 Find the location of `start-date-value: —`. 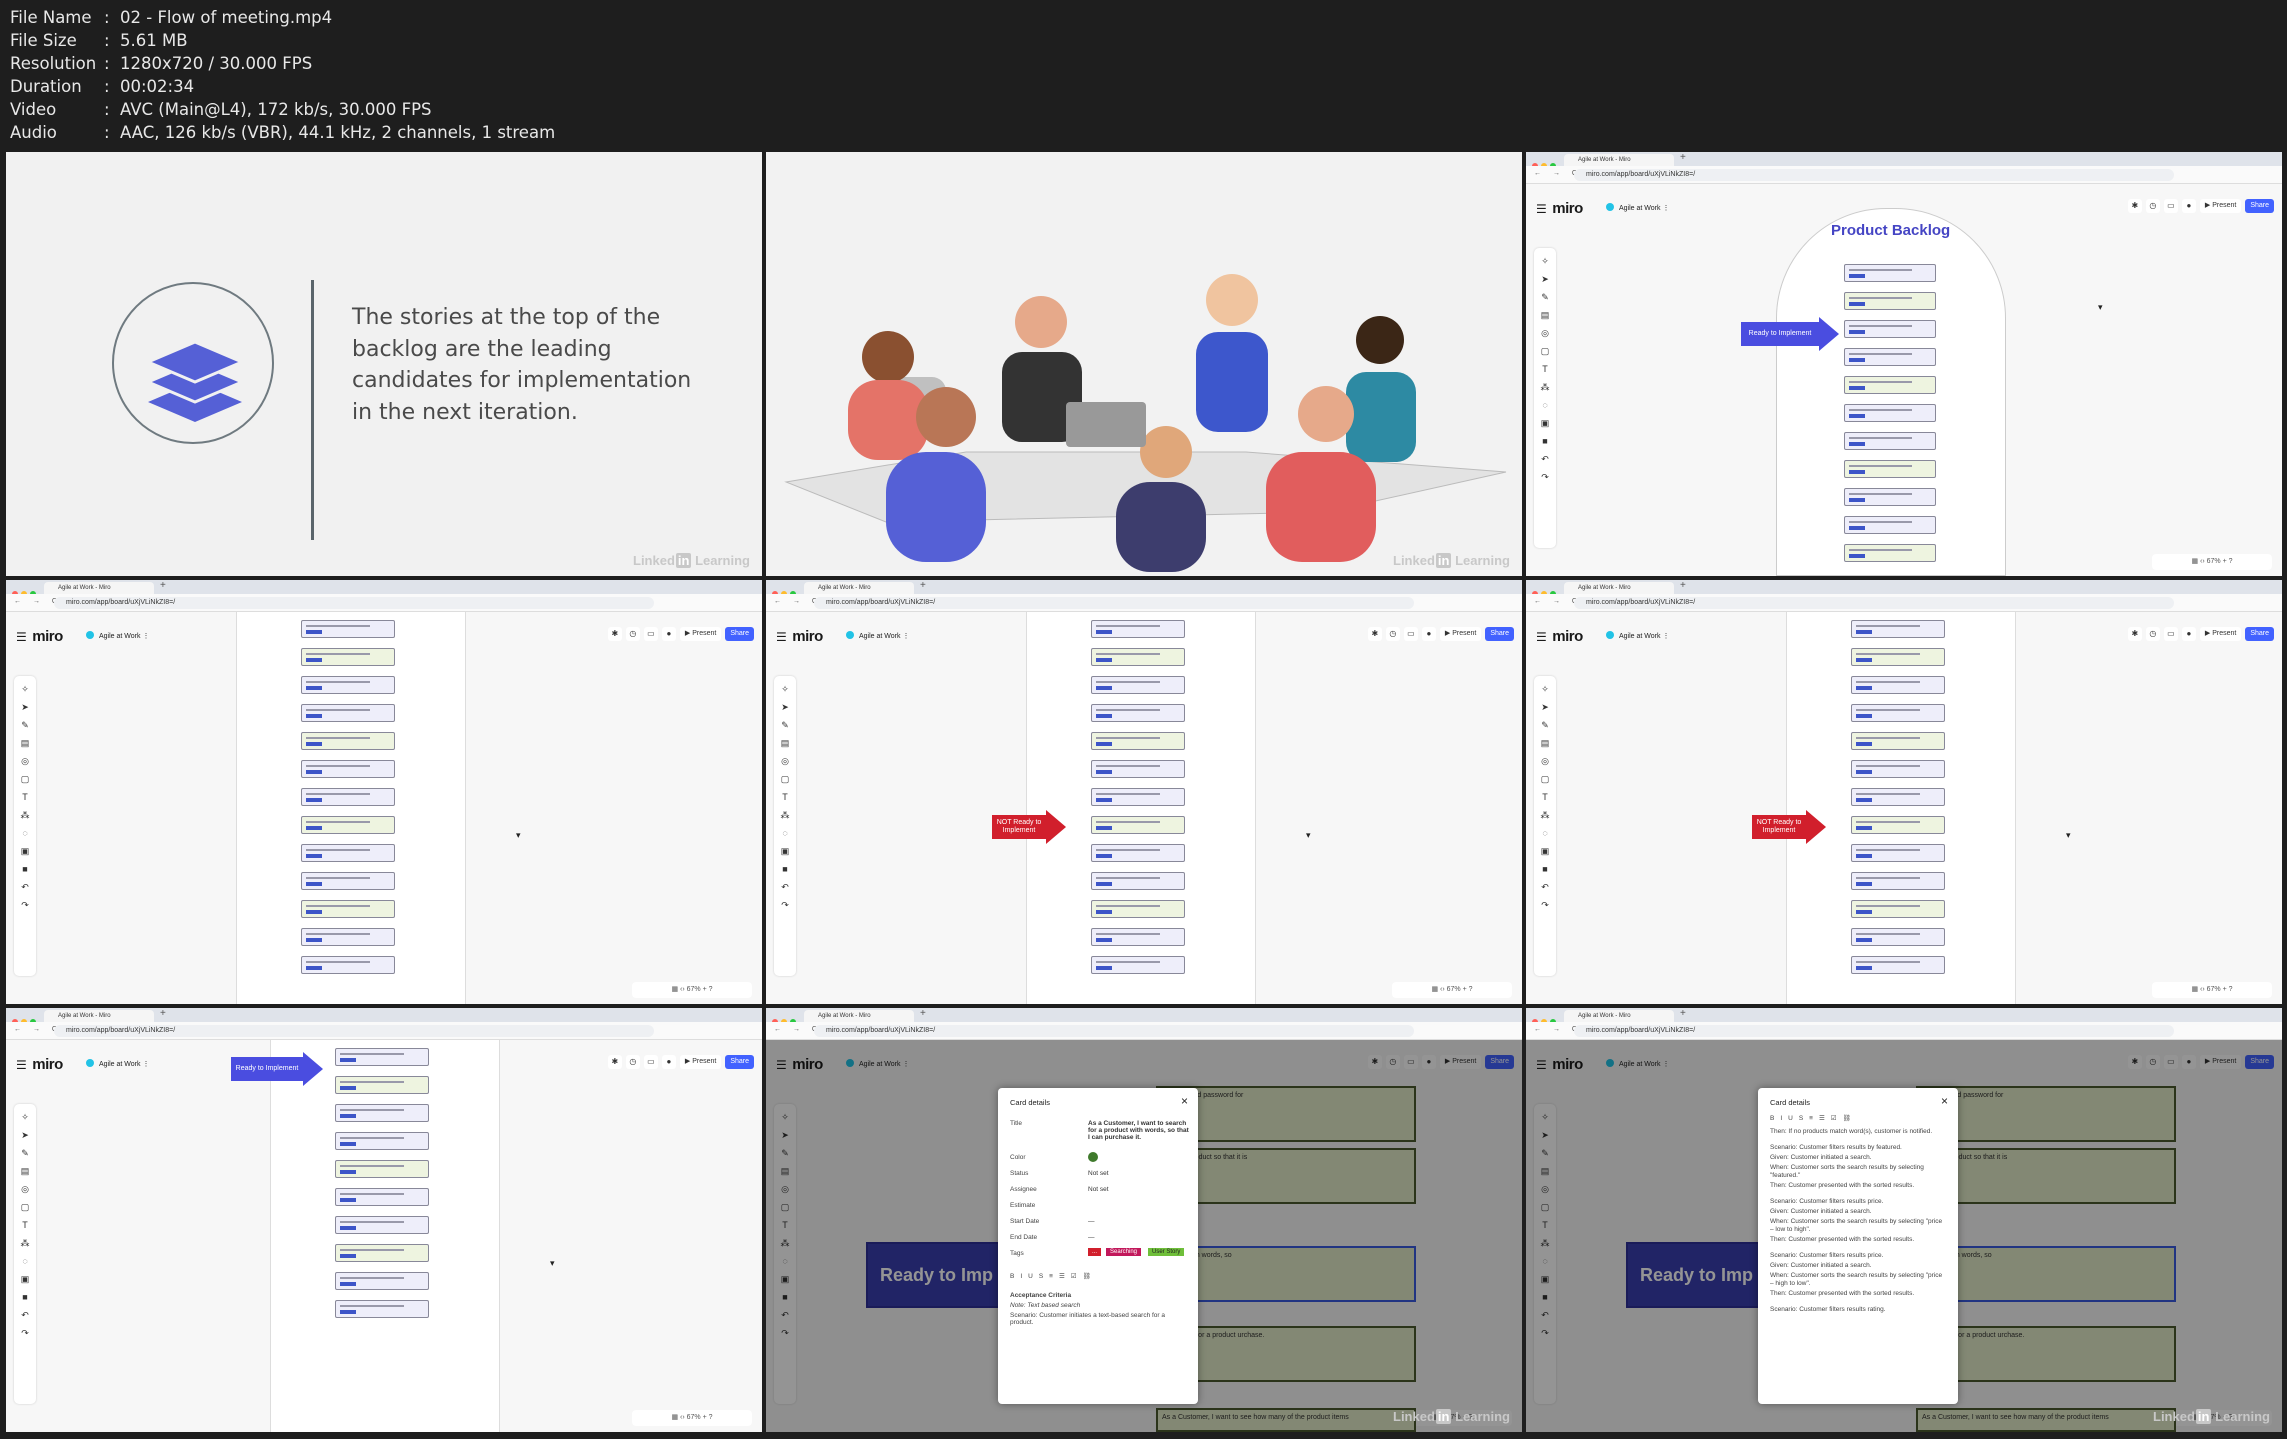

start-date-value: — is located at coordinates (1091, 1221).